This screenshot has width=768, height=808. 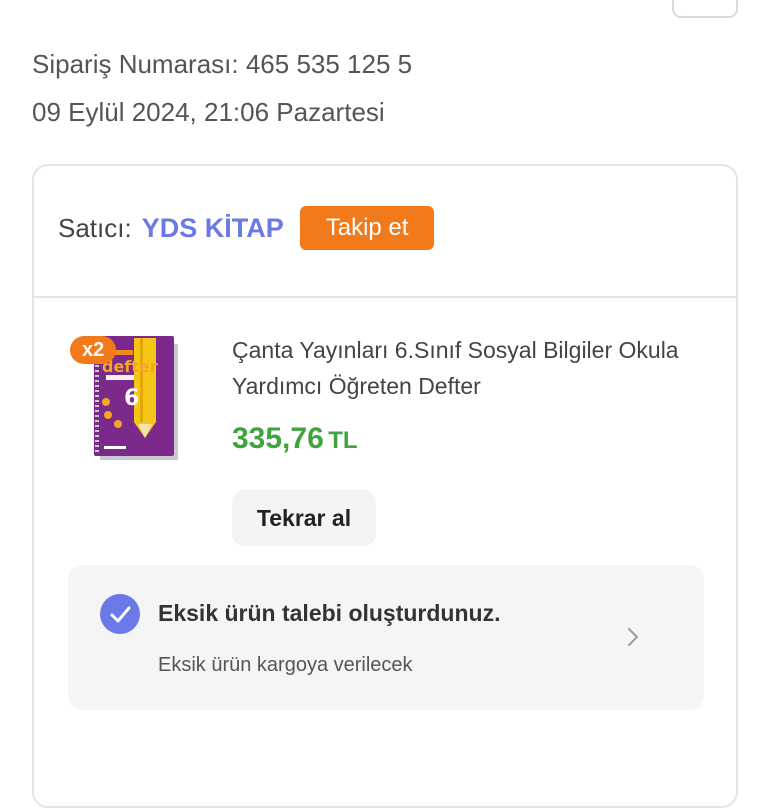 I want to click on seller-label: Satıcı:, so click(x=95, y=227).